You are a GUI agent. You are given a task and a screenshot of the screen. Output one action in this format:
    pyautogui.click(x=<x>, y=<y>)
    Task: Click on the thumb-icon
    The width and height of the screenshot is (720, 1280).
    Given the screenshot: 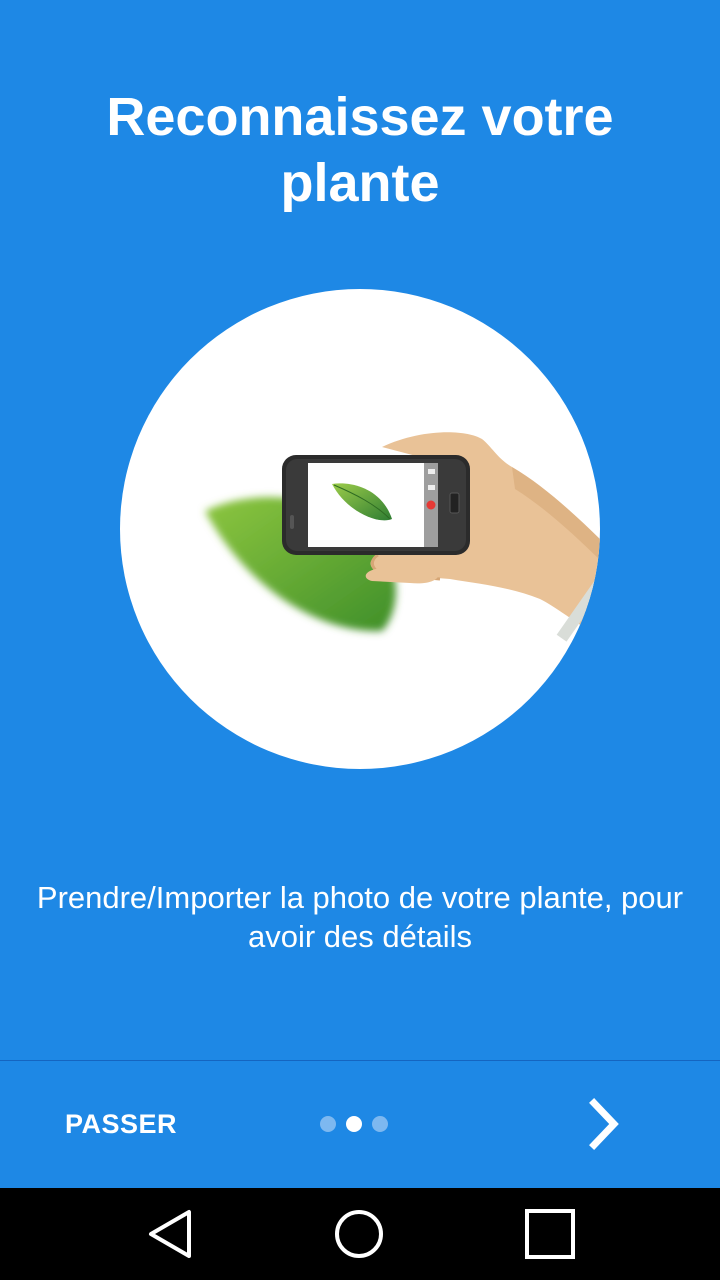 What is the action you would take?
    pyautogui.click(x=402, y=575)
    